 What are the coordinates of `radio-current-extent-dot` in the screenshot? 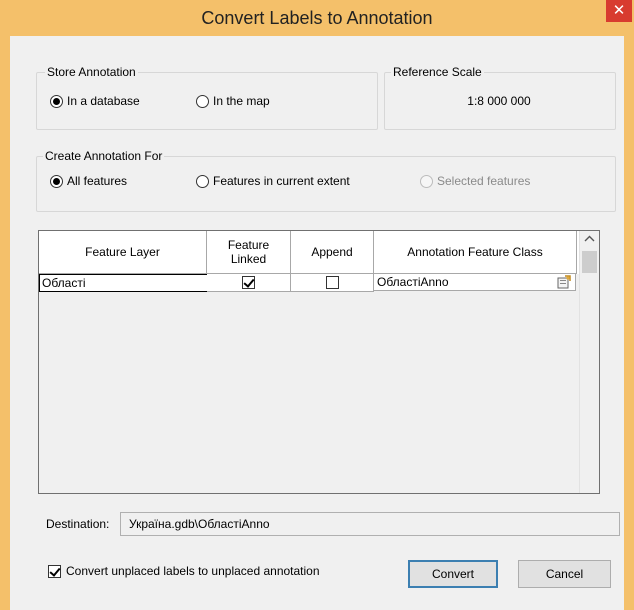 It's located at (202, 181).